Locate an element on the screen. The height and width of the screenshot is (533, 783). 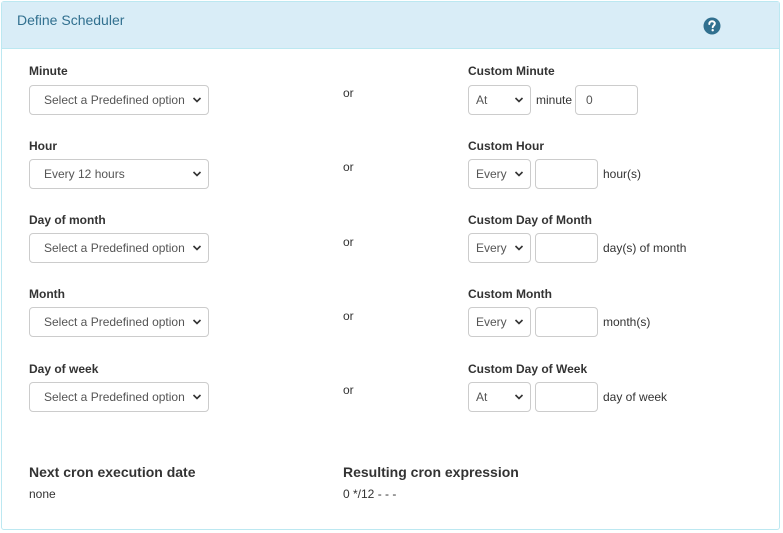
custom-hour-suffix: hour(s) is located at coordinates (622, 174).